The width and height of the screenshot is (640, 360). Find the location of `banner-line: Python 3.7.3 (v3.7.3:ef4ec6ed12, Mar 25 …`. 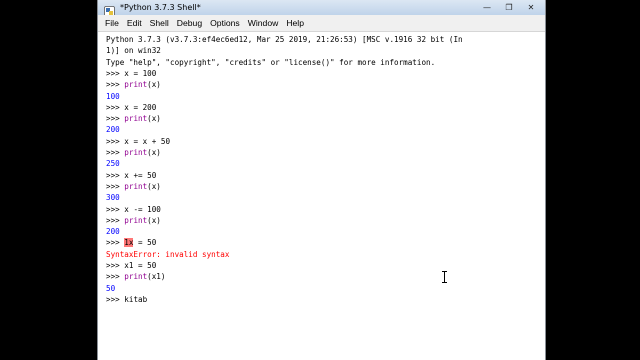

banner-line: Python 3.7.3 (v3.7.3:ef4ec6ed12, Mar 25 … is located at coordinates (284, 39).